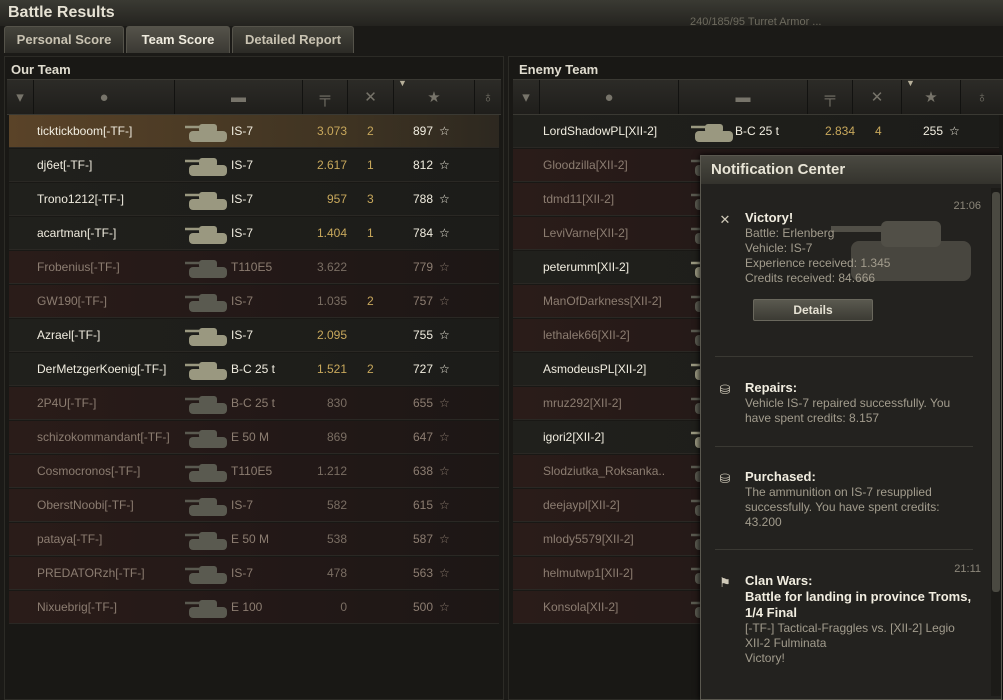 The height and width of the screenshot is (700, 1003). Describe the element at coordinates (422, 505) in the screenshot. I see `xp-value: 615` at that location.